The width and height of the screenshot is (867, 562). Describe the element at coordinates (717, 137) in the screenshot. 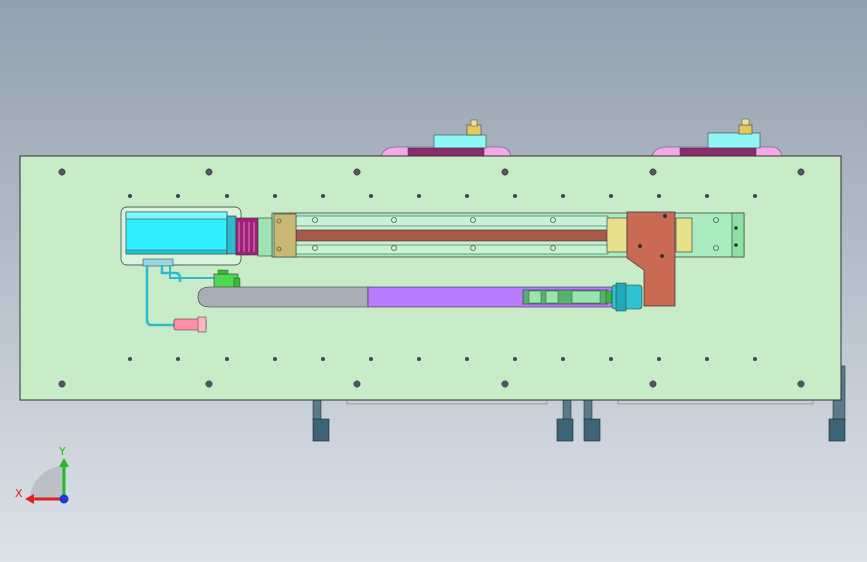

I see `top-clamp-right` at that location.